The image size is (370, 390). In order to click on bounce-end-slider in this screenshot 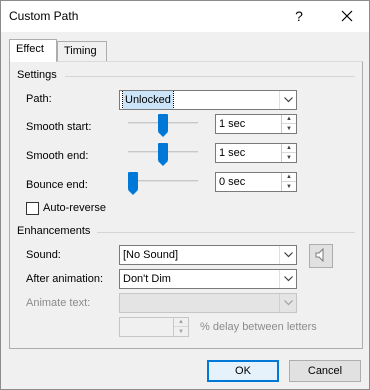, I will do `click(163, 183)`.